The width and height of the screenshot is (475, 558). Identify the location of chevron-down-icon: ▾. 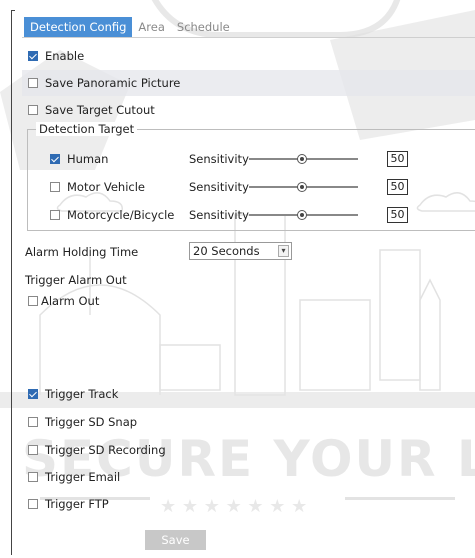
(283, 251).